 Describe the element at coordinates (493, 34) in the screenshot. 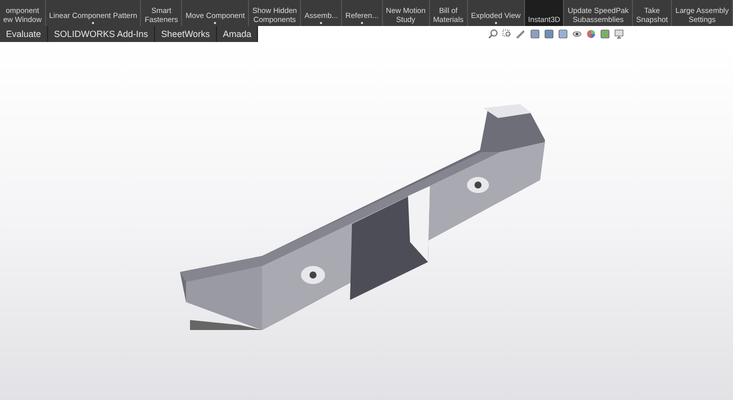

I see `zoom-icon` at that location.